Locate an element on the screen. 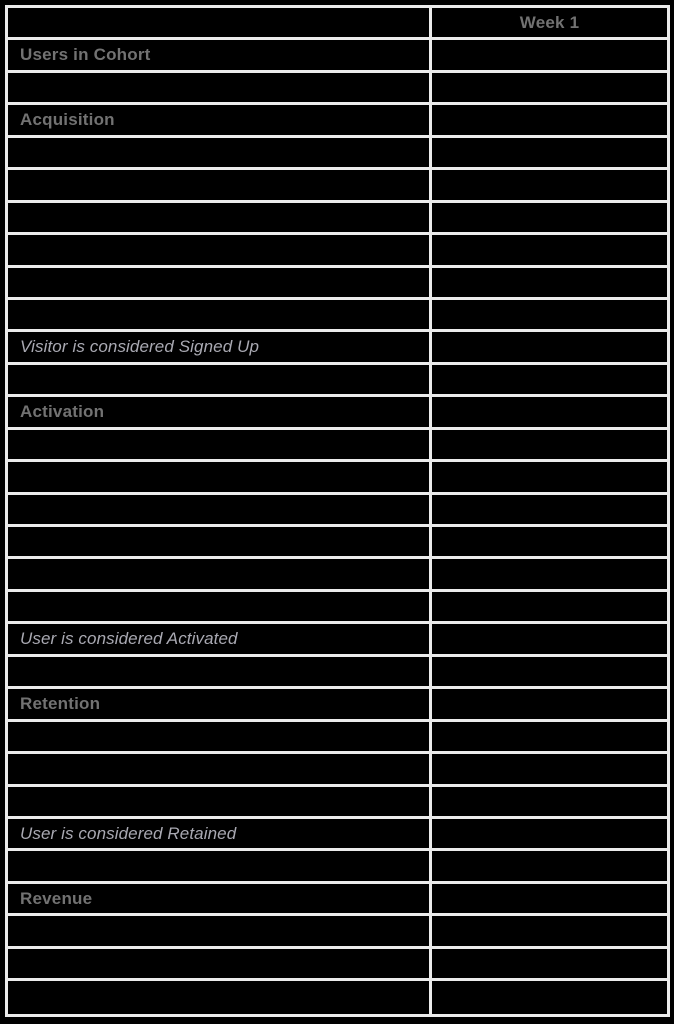  section-header-label: Acquisition is located at coordinates (67, 120).